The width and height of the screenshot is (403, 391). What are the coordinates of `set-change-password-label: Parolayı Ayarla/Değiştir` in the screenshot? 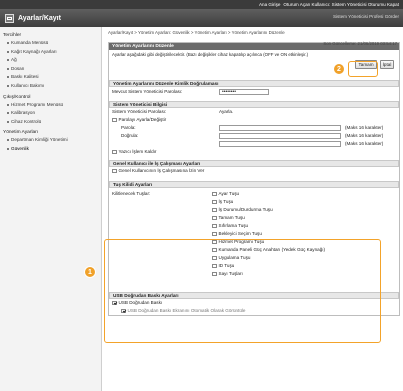 It's located at (142, 119).